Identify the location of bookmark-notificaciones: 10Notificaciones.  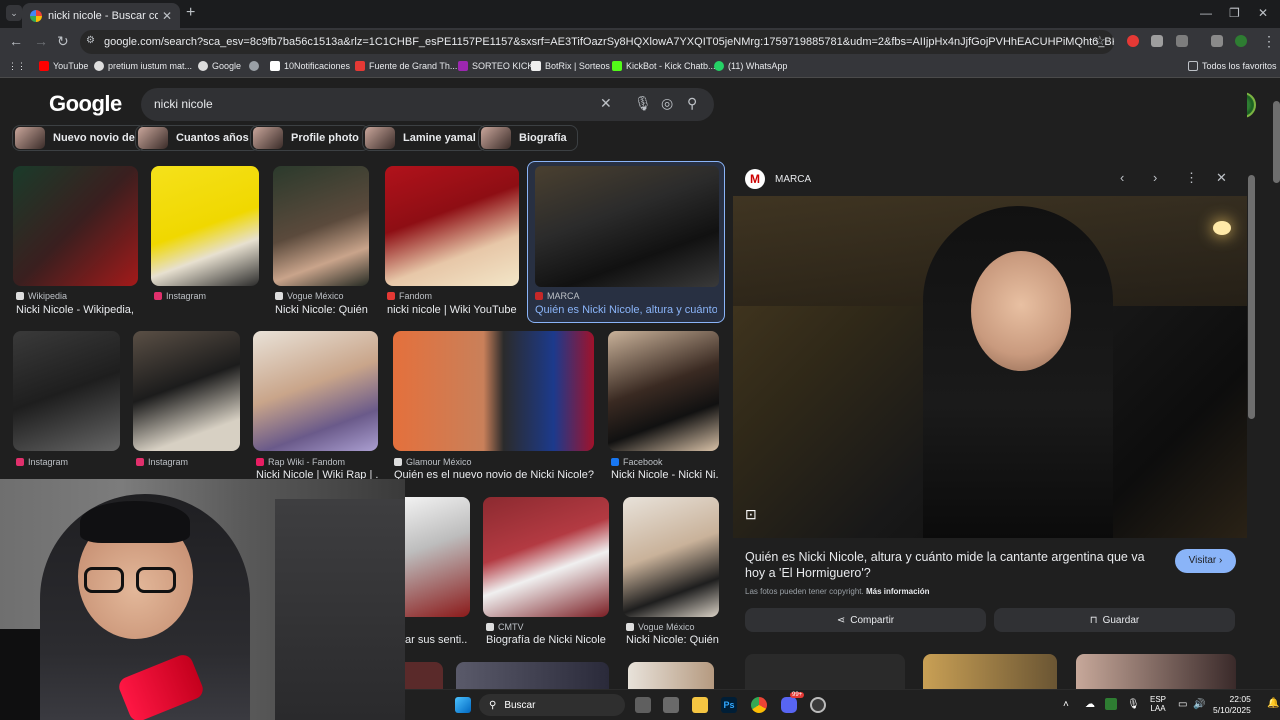
(310, 66).